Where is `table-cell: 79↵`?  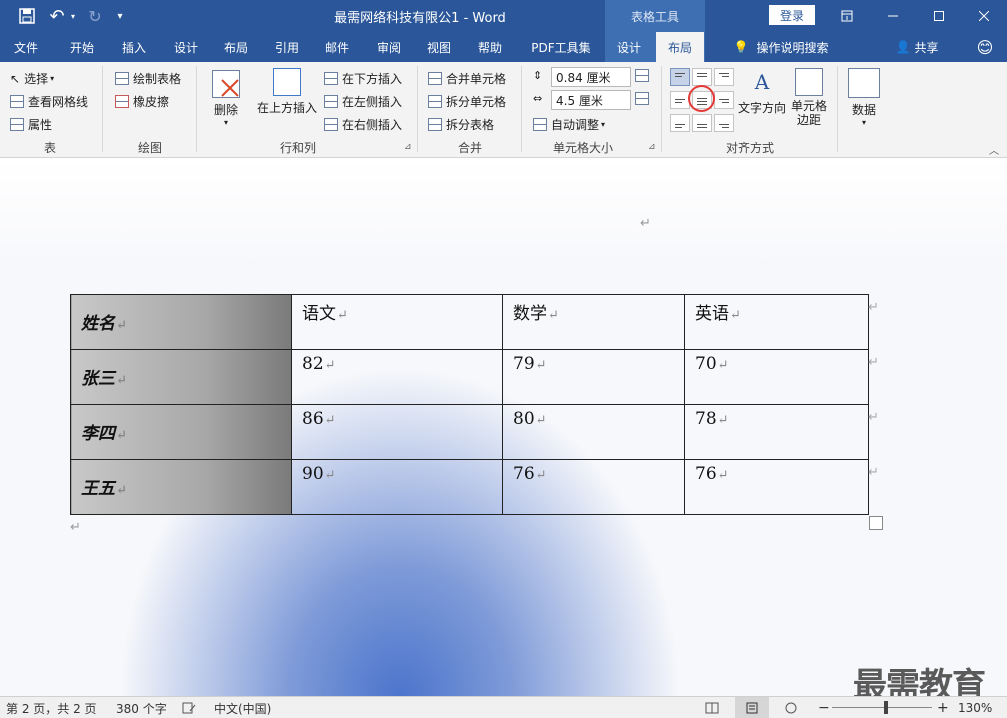 table-cell: 79↵ is located at coordinates (593, 377).